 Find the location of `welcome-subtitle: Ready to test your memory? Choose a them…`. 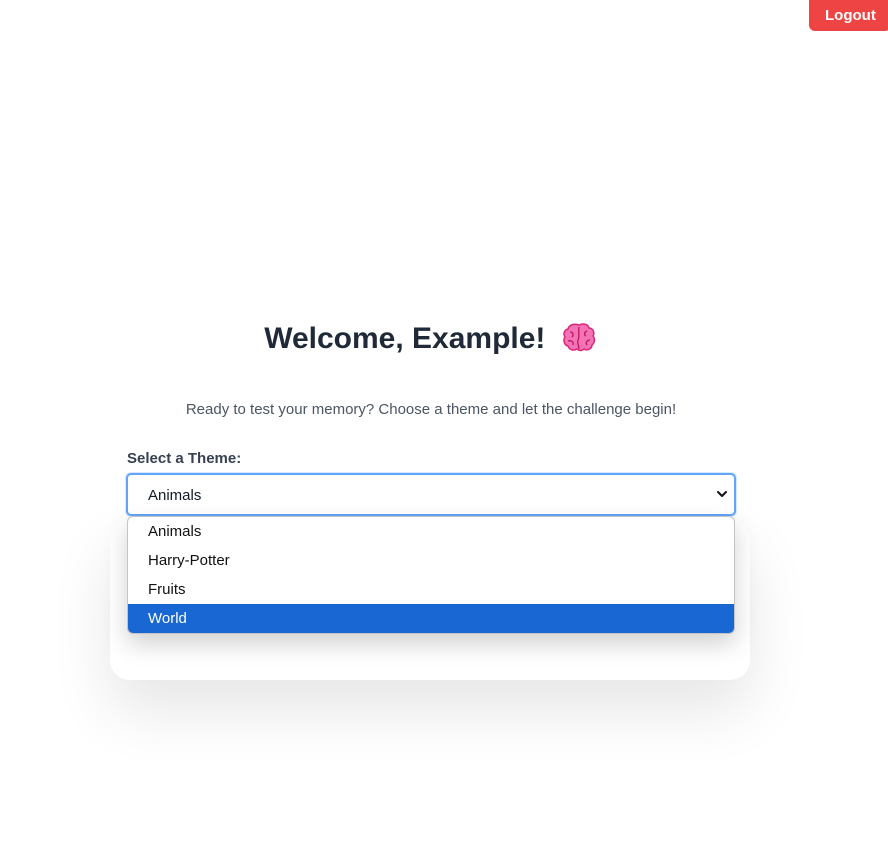

welcome-subtitle: Ready to test your memory? Choose a them… is located at coordinates (431, 409).